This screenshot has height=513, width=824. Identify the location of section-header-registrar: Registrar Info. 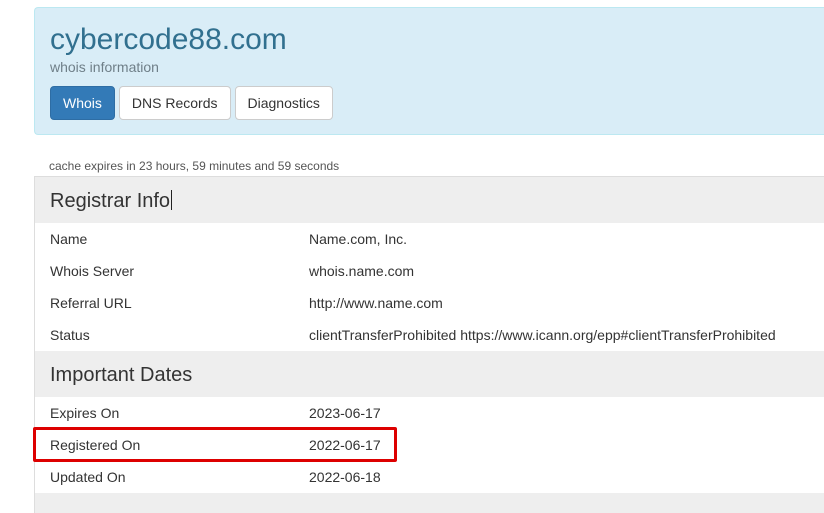
(429, 200).